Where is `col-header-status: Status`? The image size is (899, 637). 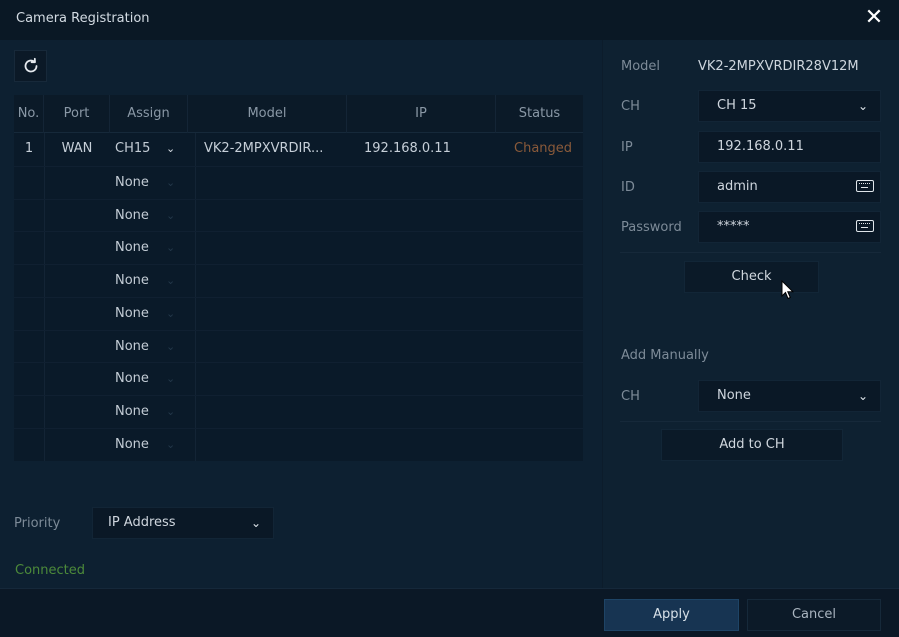
col-header-status: Status is located at coordinates (539, 114).